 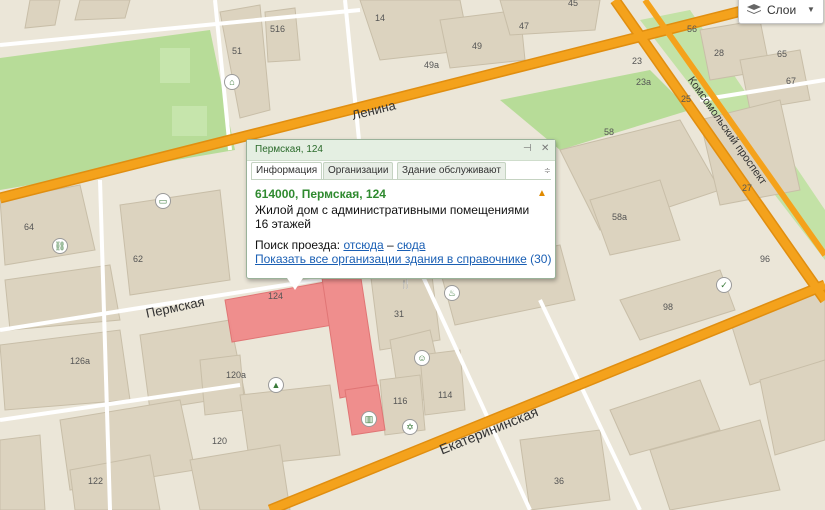 What do you see at coordinates (432, 65) in the screenshot?
I see `house-number: 49a` at bounding box center [432, 65].